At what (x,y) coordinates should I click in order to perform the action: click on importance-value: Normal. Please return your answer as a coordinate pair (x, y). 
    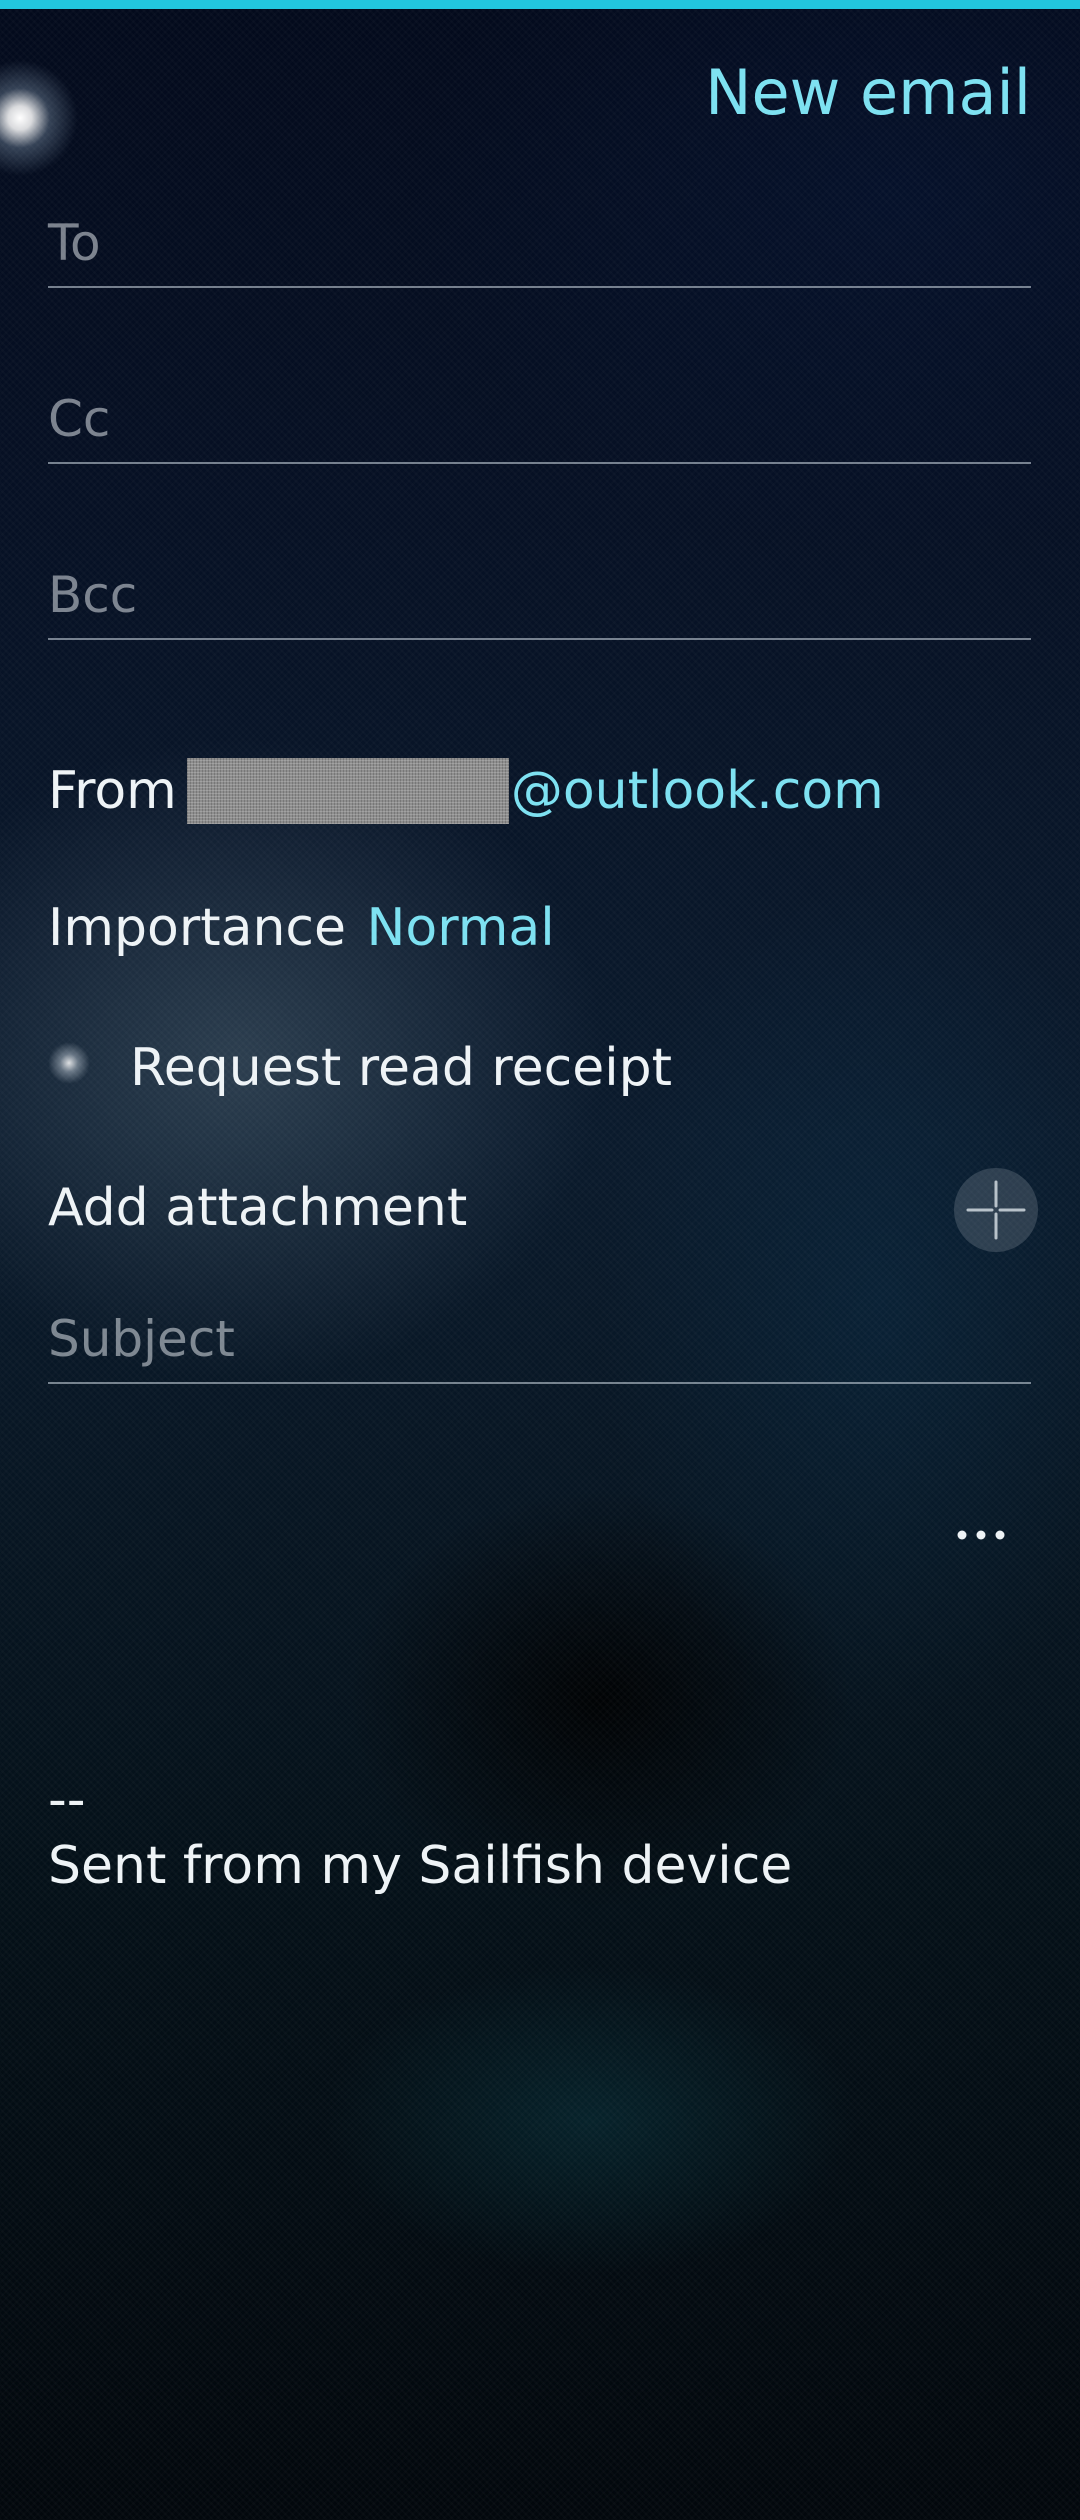
    Looking at the image, I should click on (460, 928).